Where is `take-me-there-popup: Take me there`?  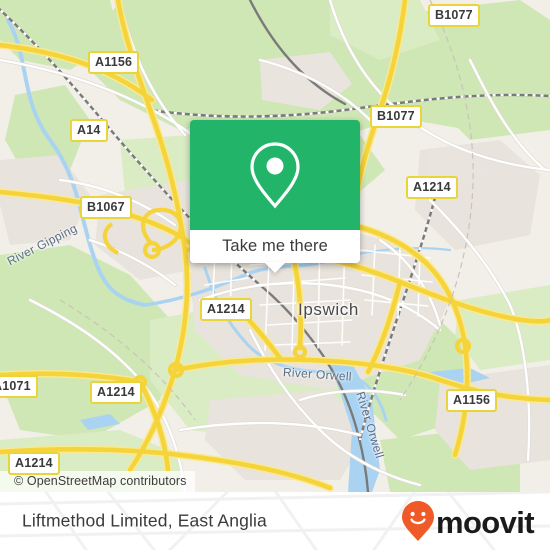
take-me-there-popup: Take me there is located at coordinates (275, 196).